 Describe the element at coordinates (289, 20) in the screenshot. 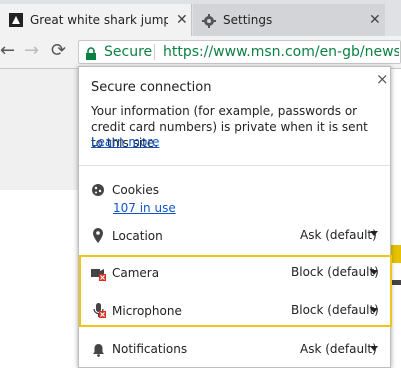

I see `tab-settings: Settings ✕` at that location.